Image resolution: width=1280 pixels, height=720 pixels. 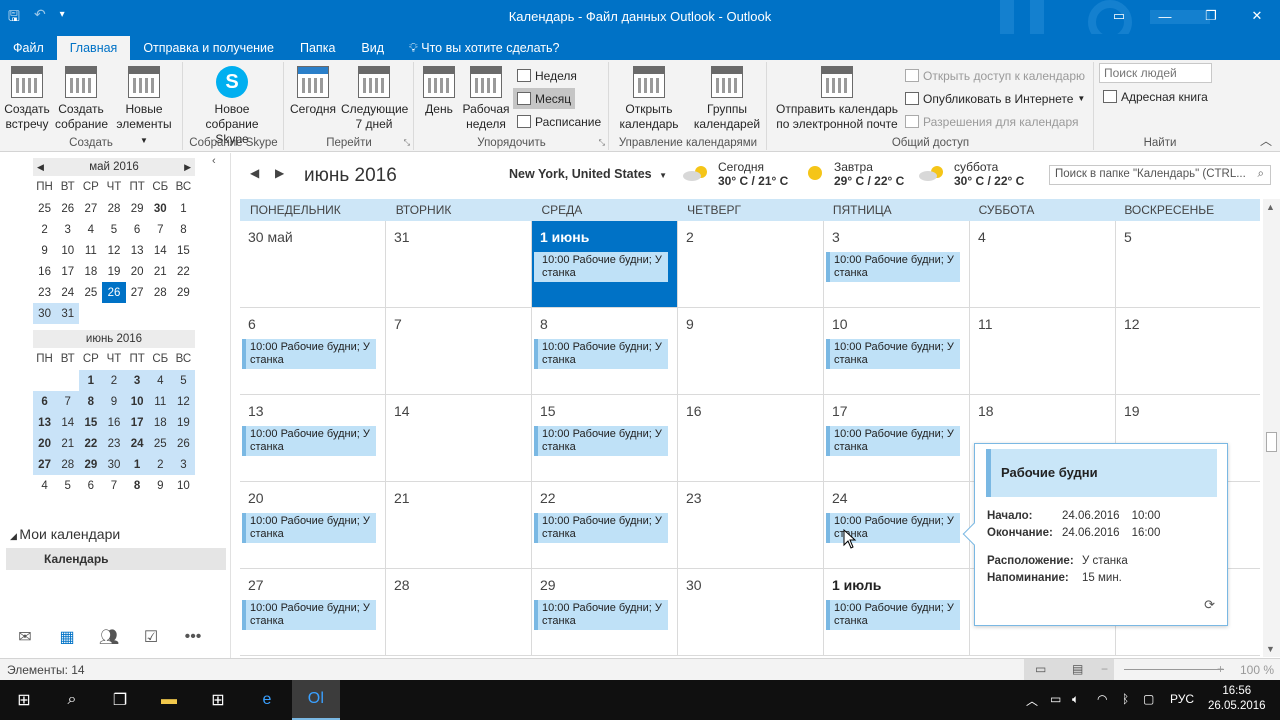 I want to click on schedule-view-button: Расписание, so click(x=559, y=121).